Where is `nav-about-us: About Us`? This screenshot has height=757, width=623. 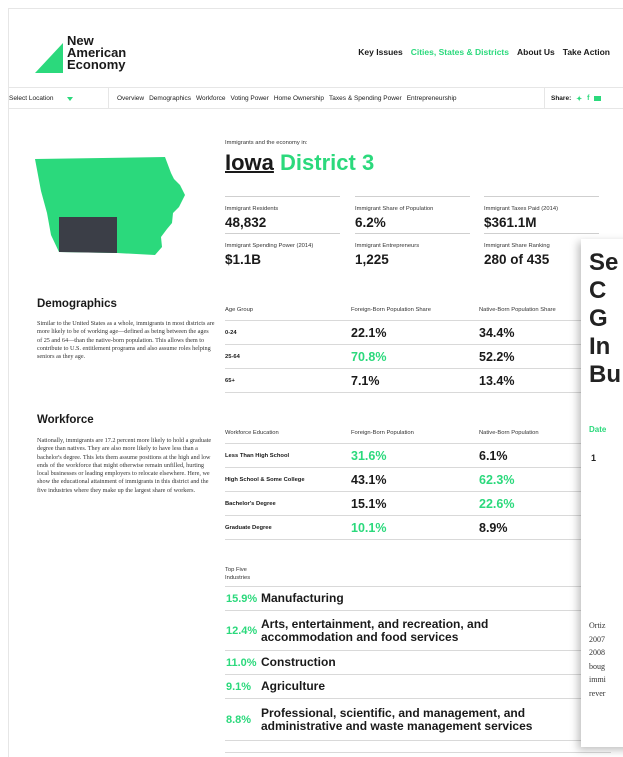
nav-about-us: About Us is located at coordinates (536, 52).